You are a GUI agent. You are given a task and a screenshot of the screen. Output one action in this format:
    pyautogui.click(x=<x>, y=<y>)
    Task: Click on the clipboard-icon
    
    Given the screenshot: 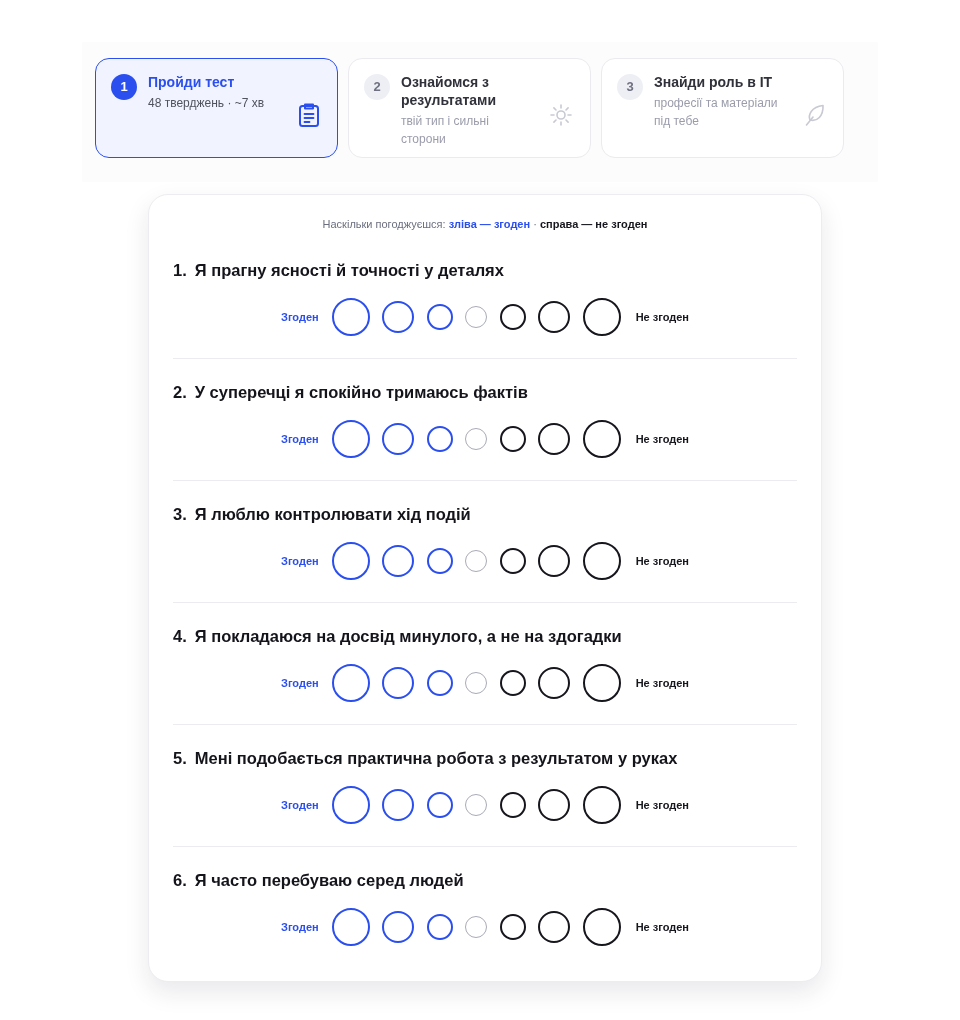 What is the action you would take?
    pyautogui.click(x=309, y=115)
    